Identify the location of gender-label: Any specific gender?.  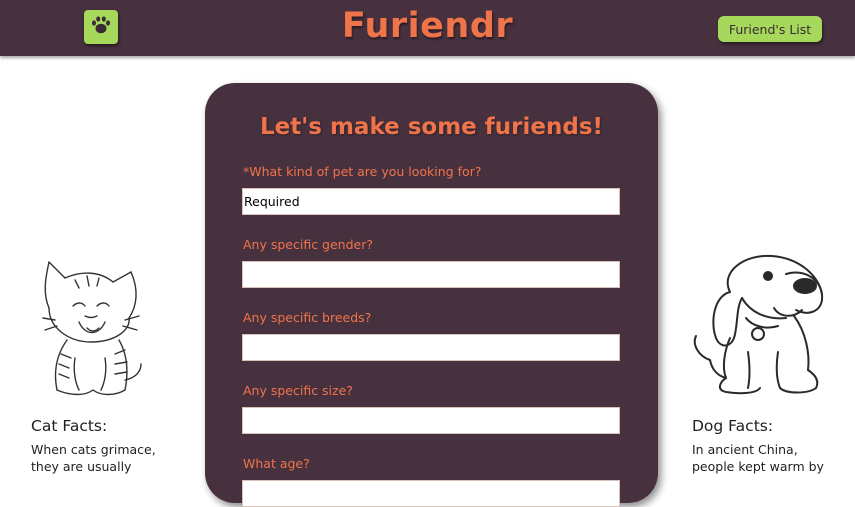
(308, 244).